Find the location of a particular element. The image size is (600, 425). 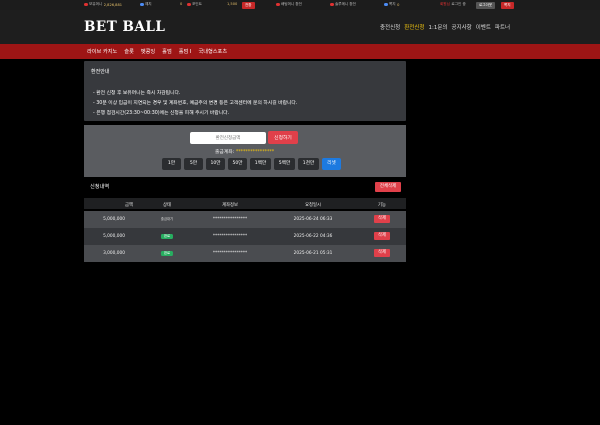

site-logo: BET BALL is located at coordinates (124, 27).